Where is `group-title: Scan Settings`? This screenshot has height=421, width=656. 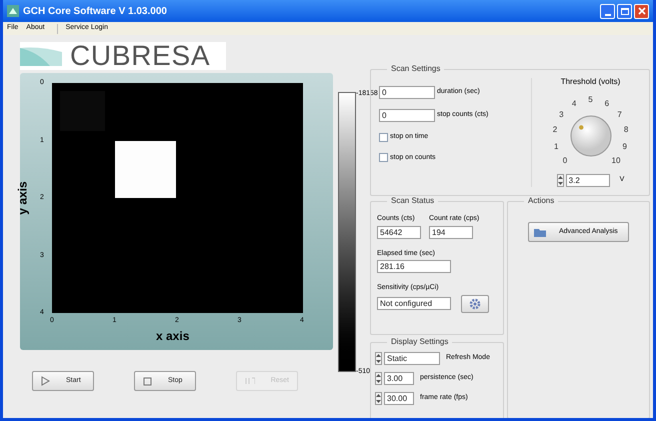 group-title: Scan Settings is located at coordinates (415, 69).